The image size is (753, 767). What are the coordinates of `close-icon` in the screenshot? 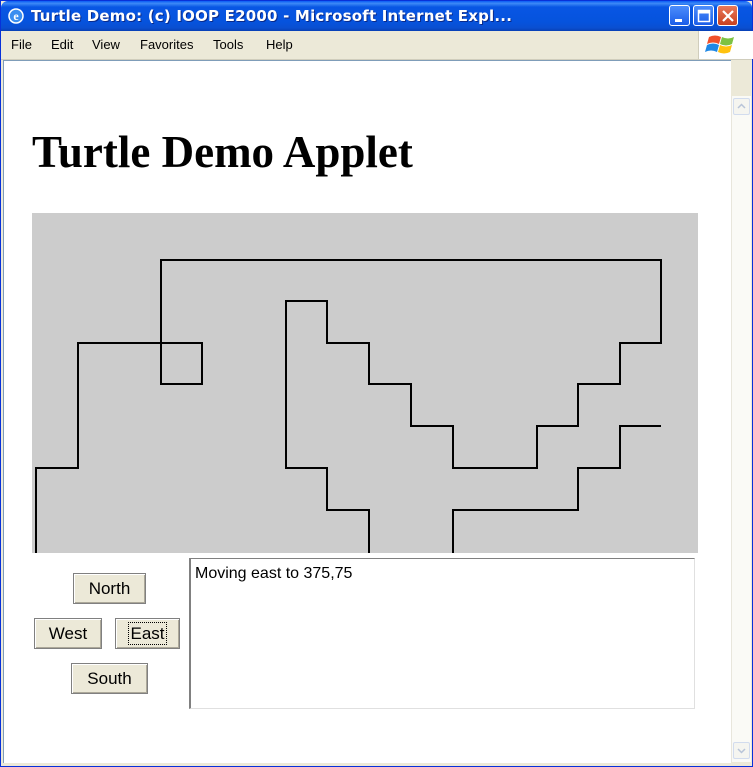 It's located at (728, 16).